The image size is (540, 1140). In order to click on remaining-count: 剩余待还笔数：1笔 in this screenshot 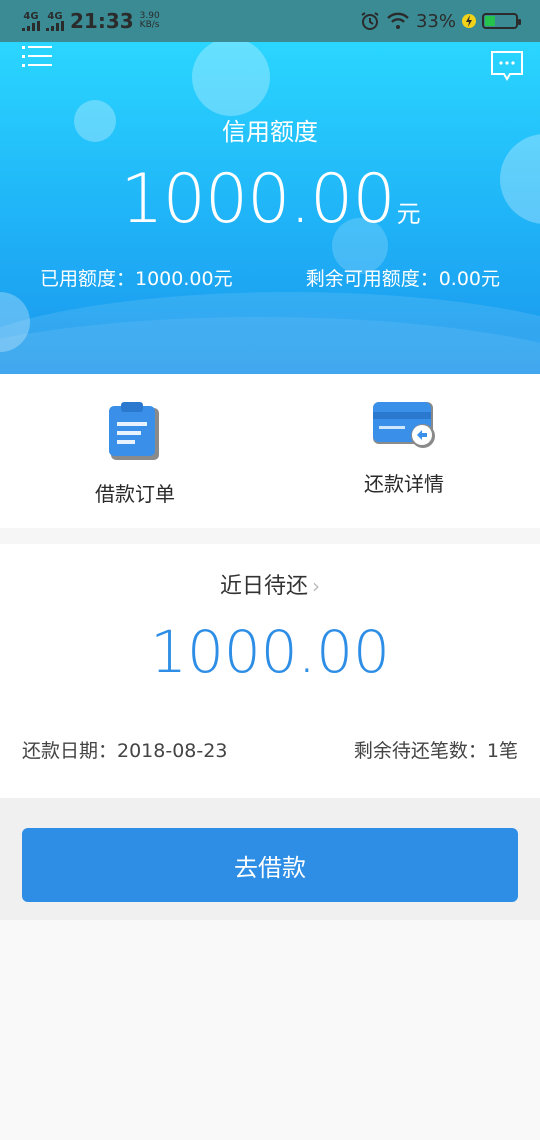, I will do `click(435, 751)`.